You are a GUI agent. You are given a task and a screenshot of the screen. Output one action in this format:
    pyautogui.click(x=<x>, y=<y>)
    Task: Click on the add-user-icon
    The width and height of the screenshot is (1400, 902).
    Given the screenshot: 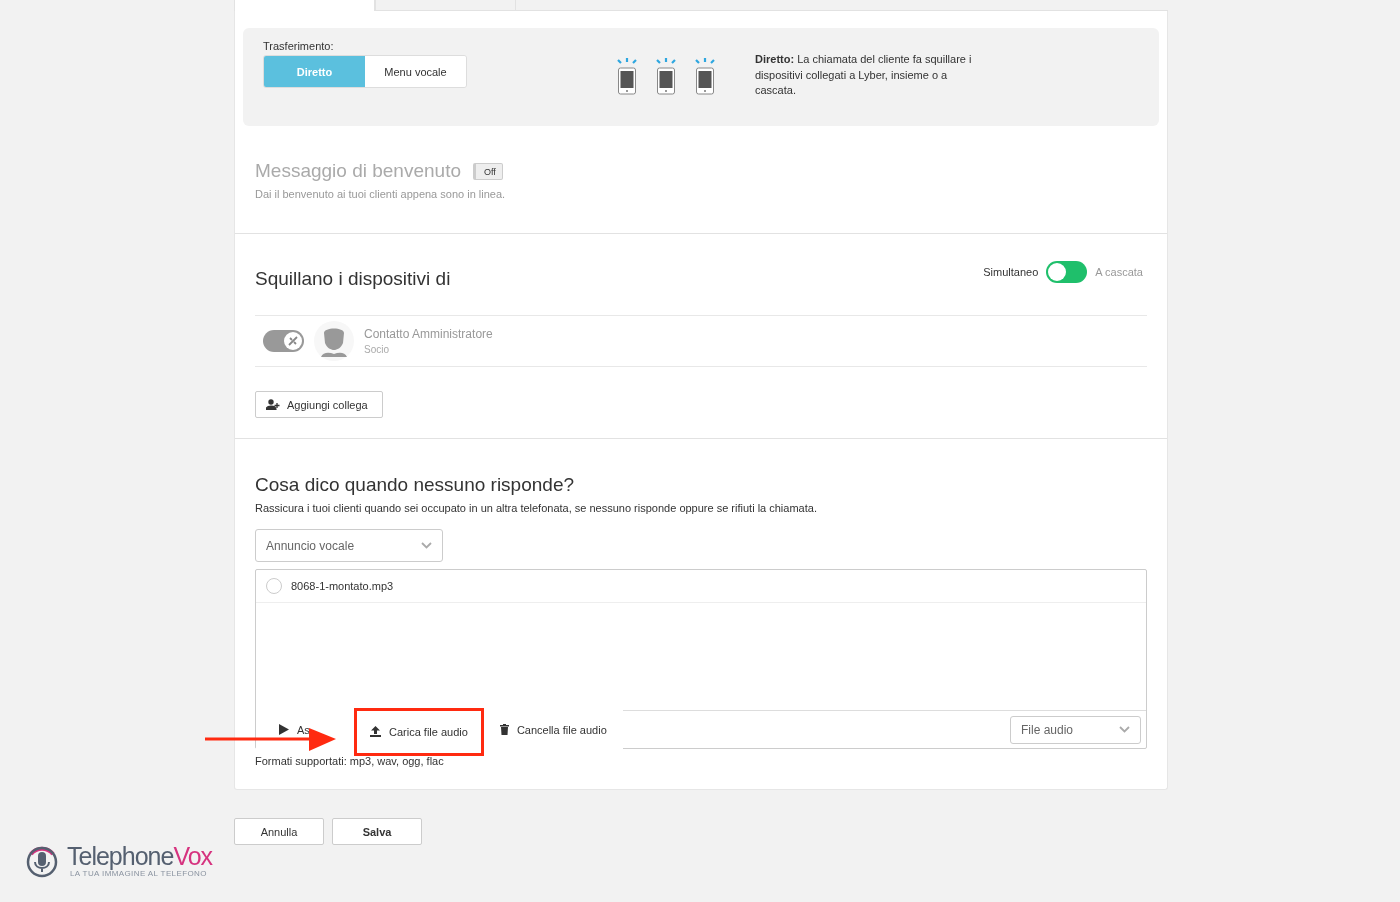 What is the action you would take?
    pyautogui.click(x=273, y=404)
    